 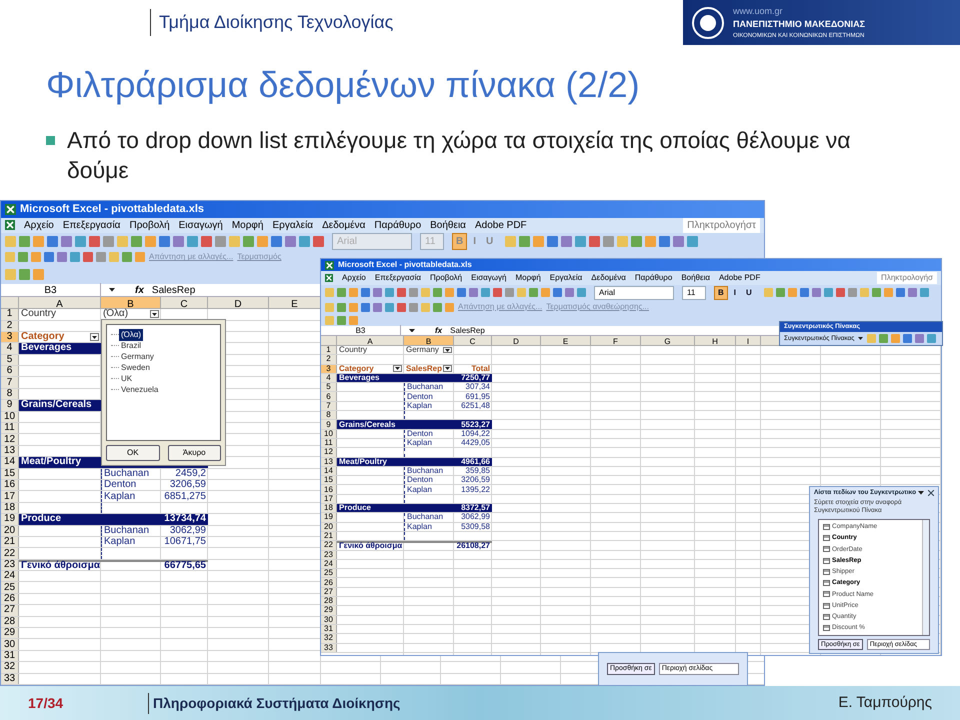 I want to click on row-number: 20, so click(x=10, y=531).